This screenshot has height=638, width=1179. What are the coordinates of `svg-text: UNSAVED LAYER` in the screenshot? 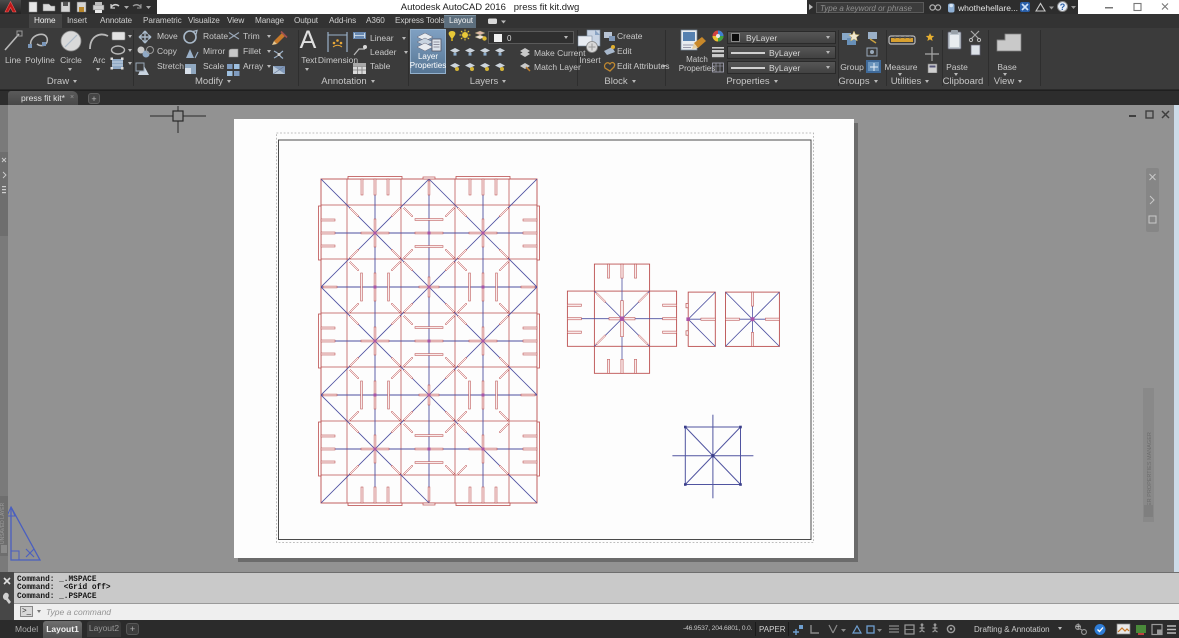 It's located at (3, 523).